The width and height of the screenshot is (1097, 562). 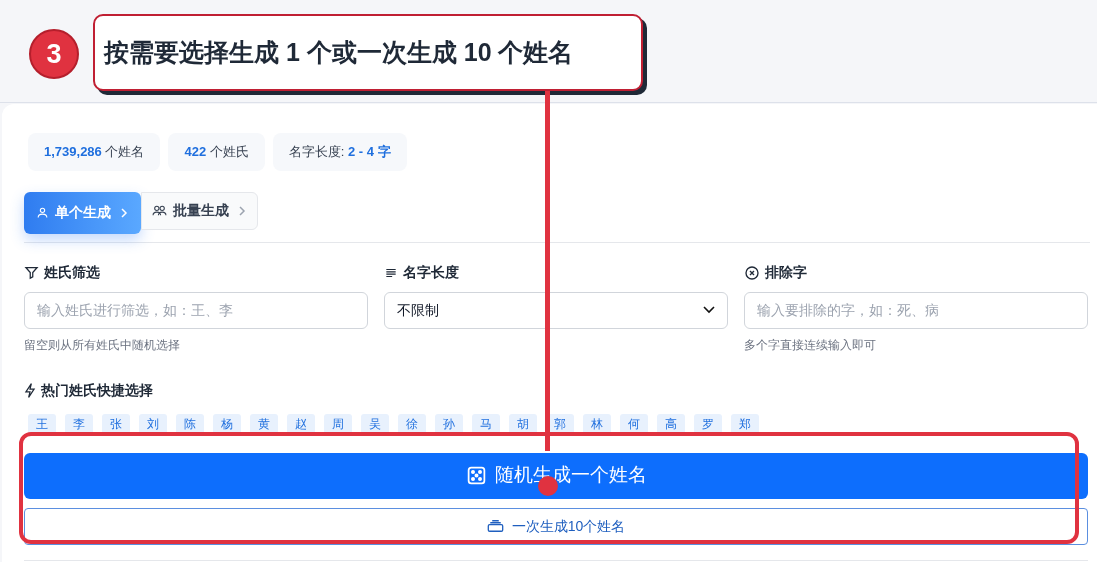 I want to click on field-label: 排除字, so click(x=786, y=272).